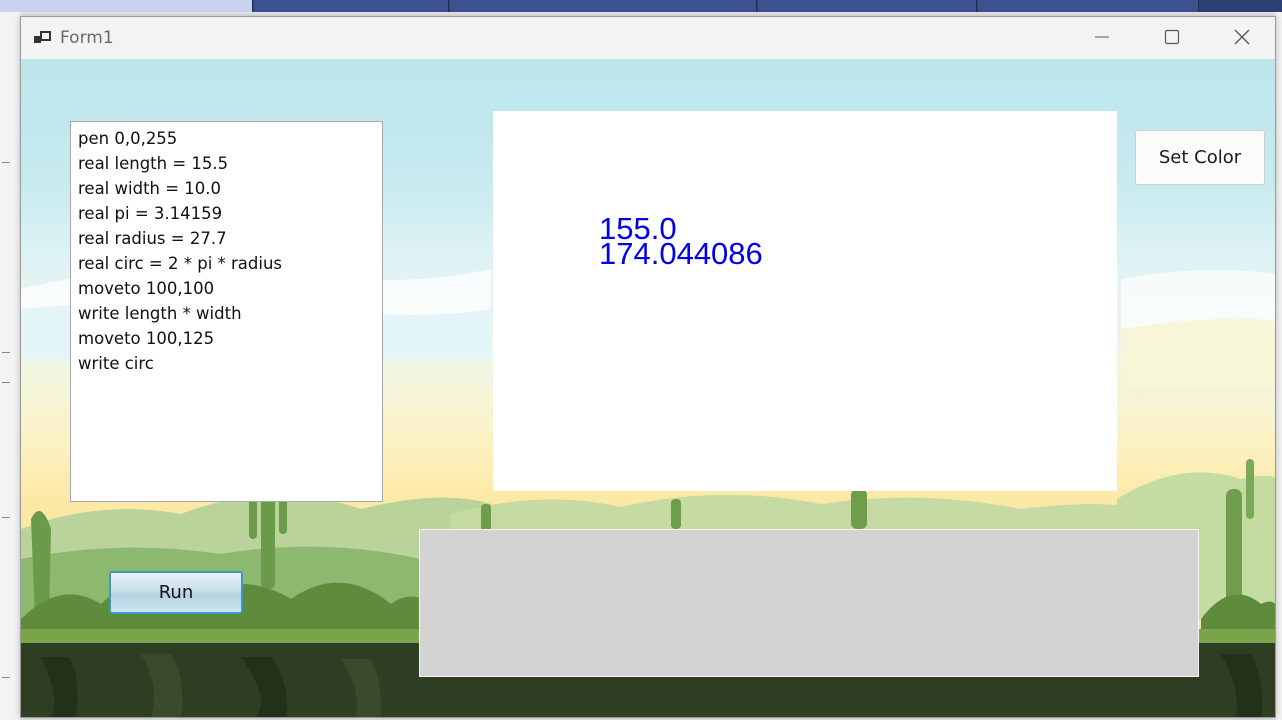  What do you see at coordinates (152, 238) in the screenshot?
I see `code-line: real radius = 27.7` at bounding box center [152, 238].